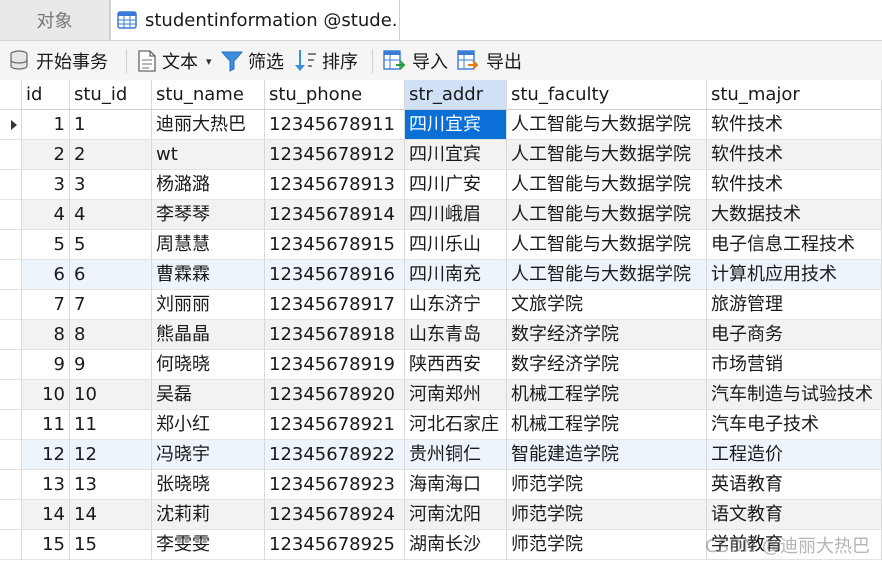 This screenshot has width=882, height=564. Describe the element at coordinates (794, 485) in the screenshot. I see `cell-stu-major: 英语教育` at that location.